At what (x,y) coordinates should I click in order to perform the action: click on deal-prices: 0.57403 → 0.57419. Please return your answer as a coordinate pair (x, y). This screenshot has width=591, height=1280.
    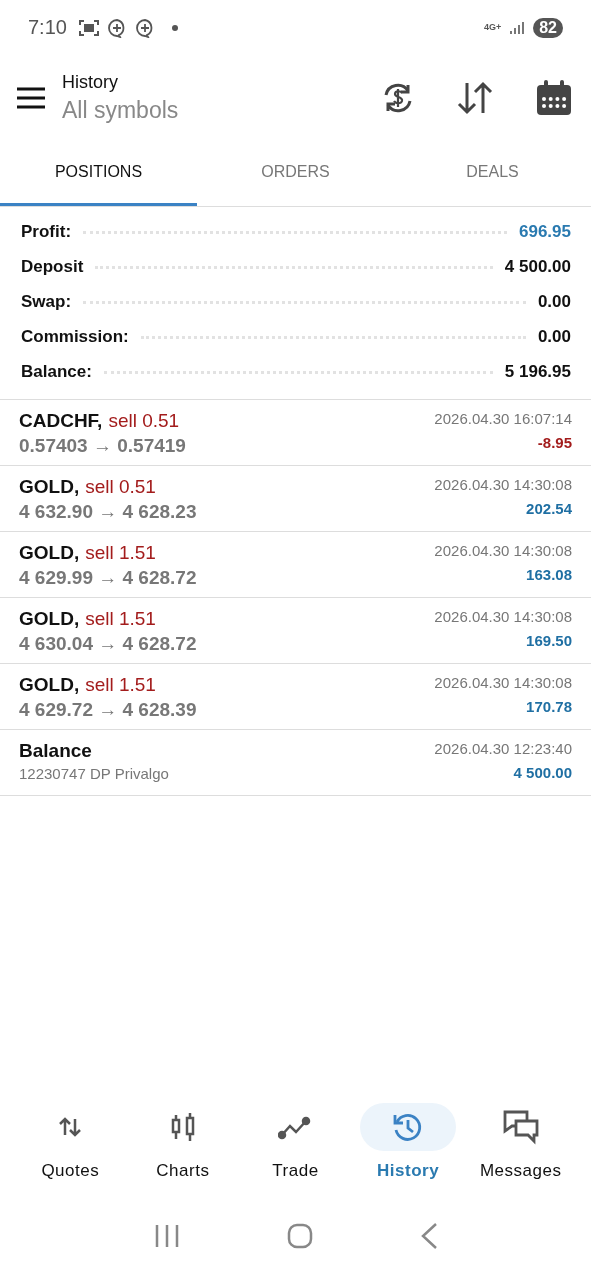
    Looking at the image, I should click on (102, 446).